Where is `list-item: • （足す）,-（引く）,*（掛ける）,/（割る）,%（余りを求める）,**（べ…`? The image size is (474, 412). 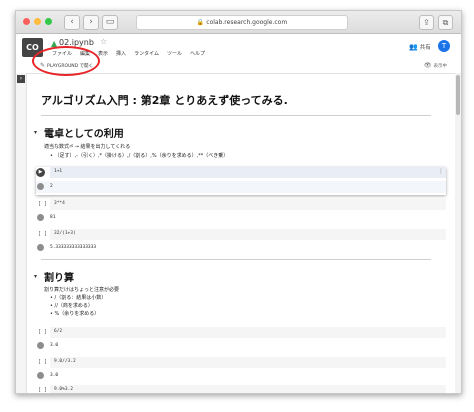
list-item: • （足す）,-（引く）,*（掛ける）,/（割る）,%（余りを求める）,**（べ… is located at coordinates (139, 156).